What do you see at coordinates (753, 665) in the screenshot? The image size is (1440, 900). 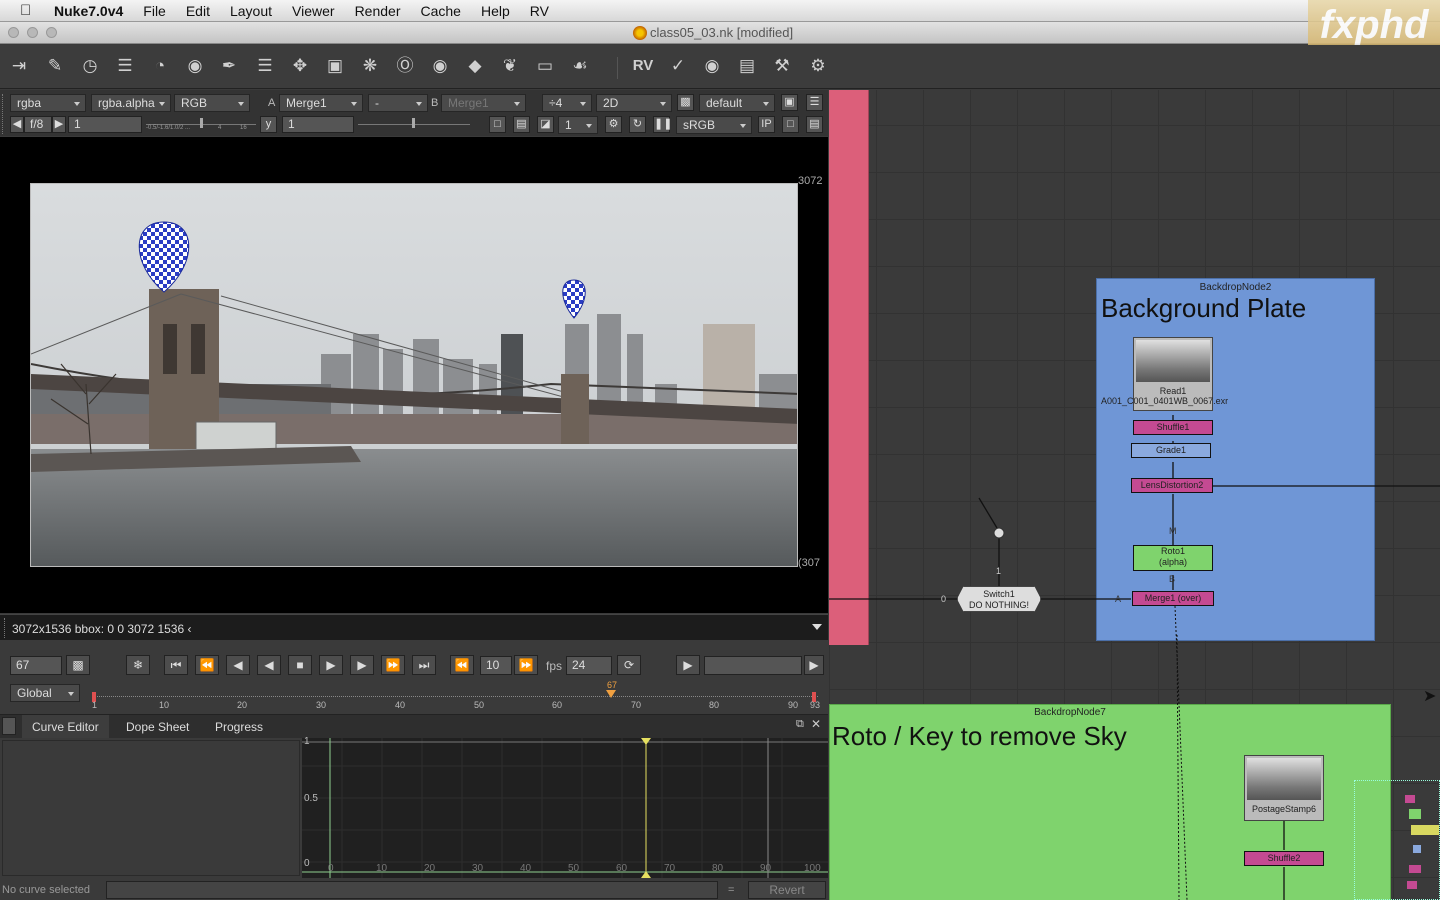 I see `playback-range-field` at bounding box center [753, 665].